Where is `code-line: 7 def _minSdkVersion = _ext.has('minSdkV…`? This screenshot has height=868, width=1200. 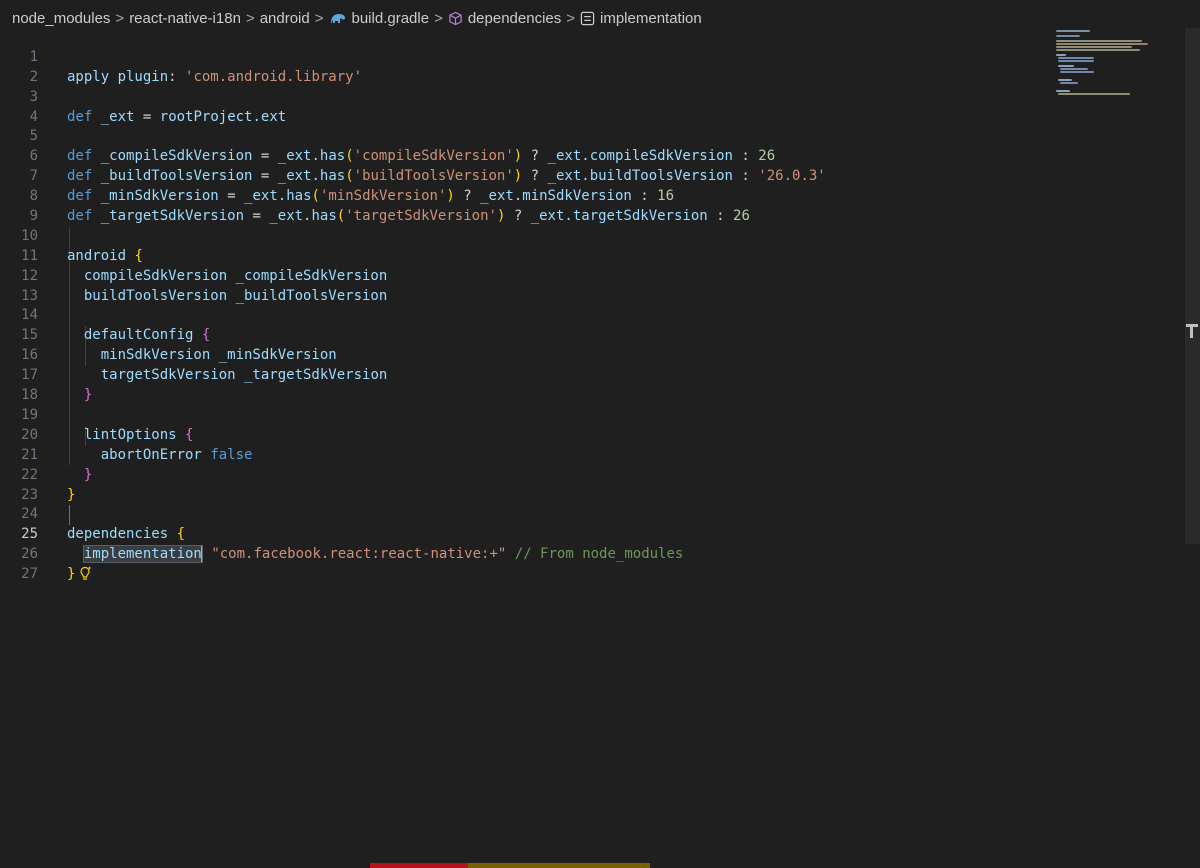
code-line: 7 def _minSdkVersion = _ext.has('minSdkV… is located at coordinates (592, 175).